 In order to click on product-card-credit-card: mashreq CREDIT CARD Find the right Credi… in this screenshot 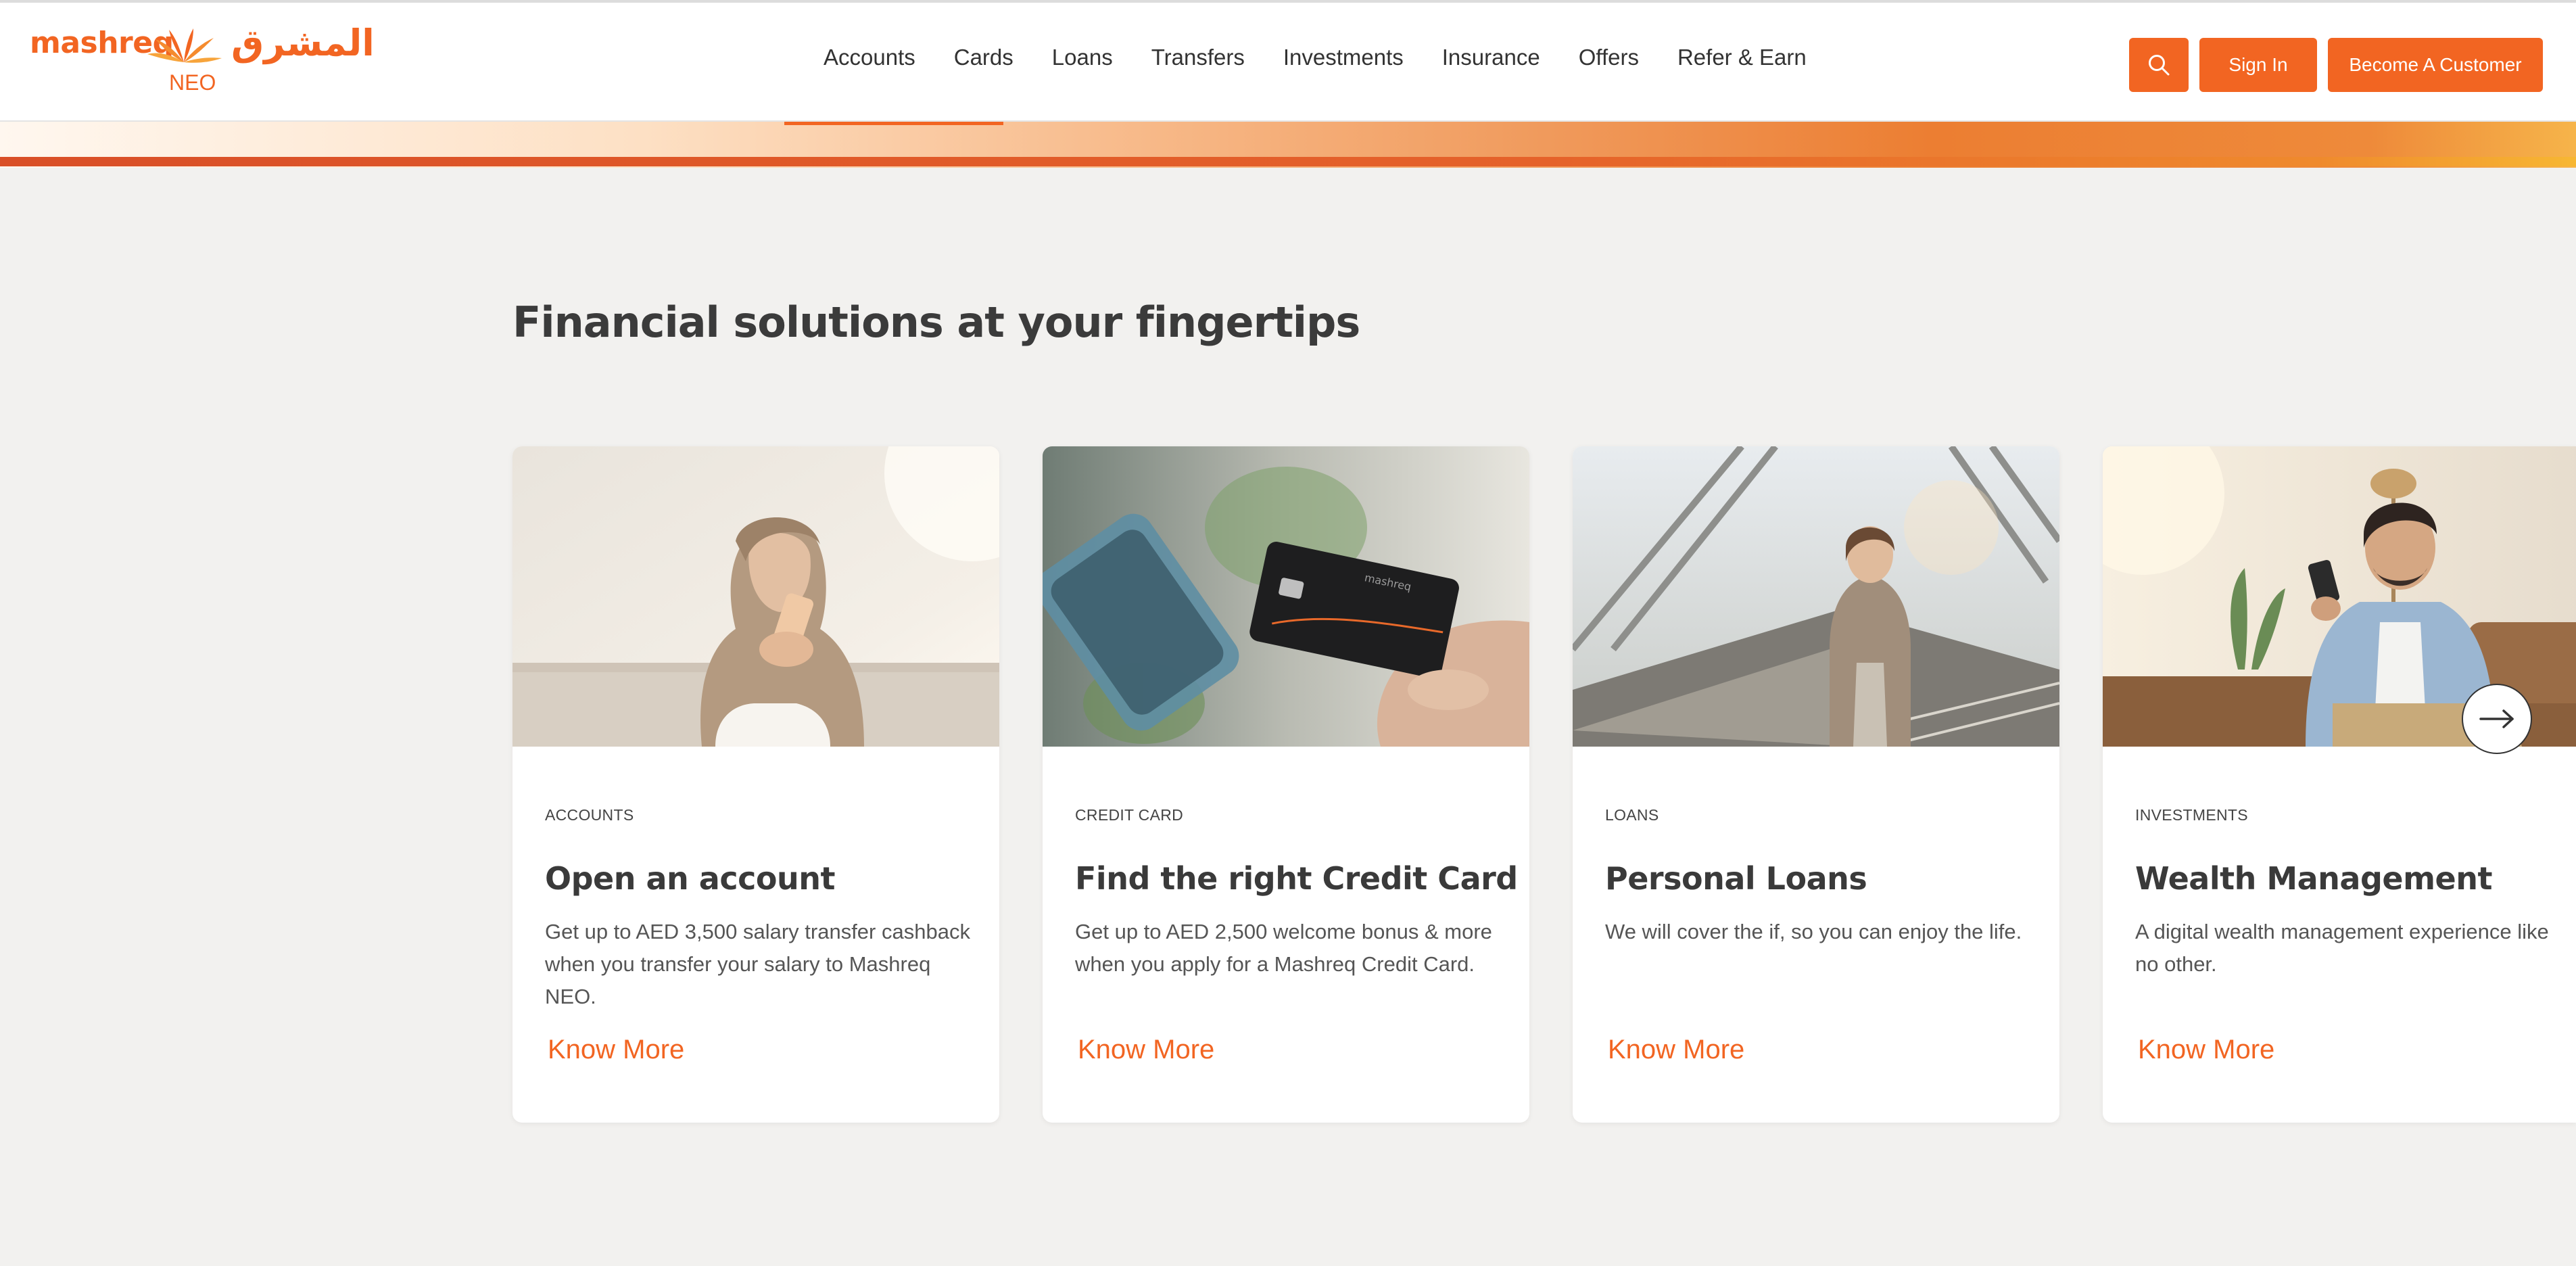, I will do `click(1286, 784)`.